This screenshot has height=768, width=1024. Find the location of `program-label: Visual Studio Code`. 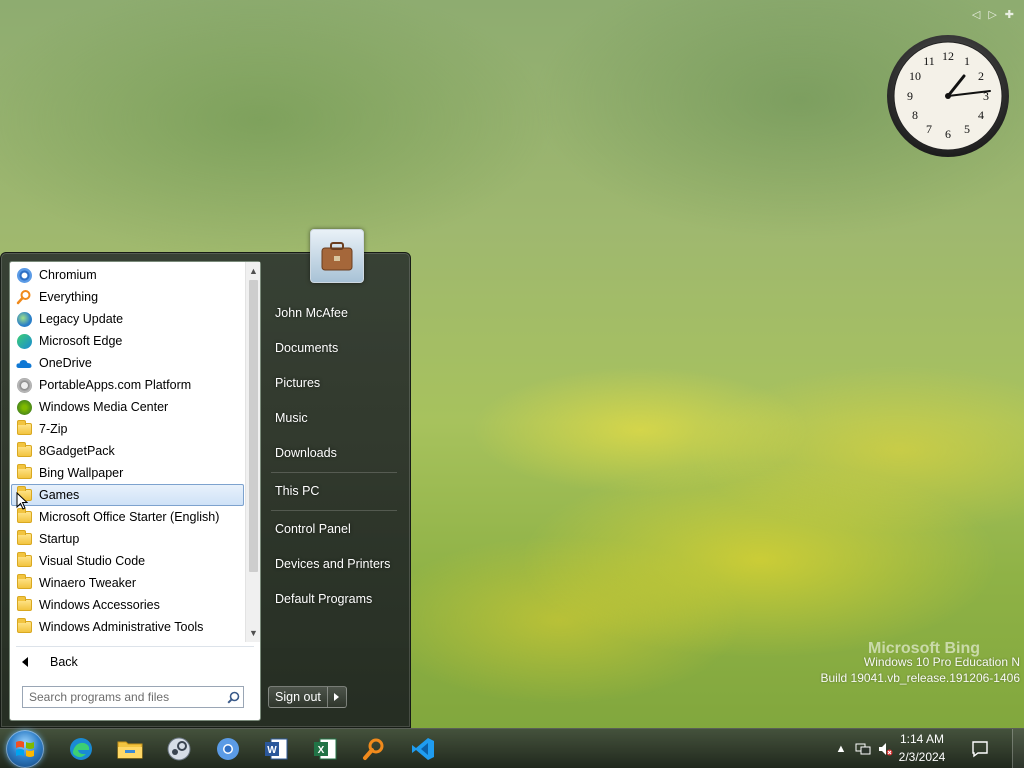

program-label: Visual Studio Code is located at coordinates (92, 561).